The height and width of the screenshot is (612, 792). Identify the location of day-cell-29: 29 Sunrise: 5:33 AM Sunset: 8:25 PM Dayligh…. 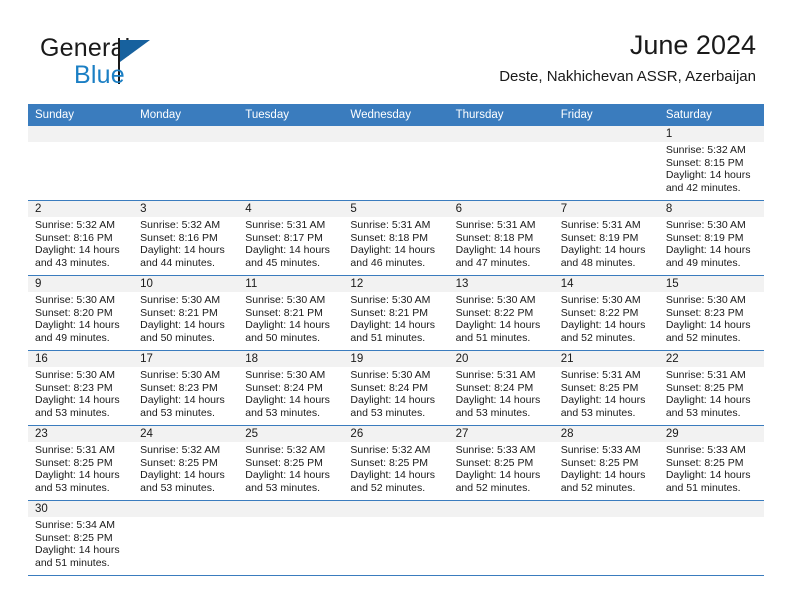
(711, 463).